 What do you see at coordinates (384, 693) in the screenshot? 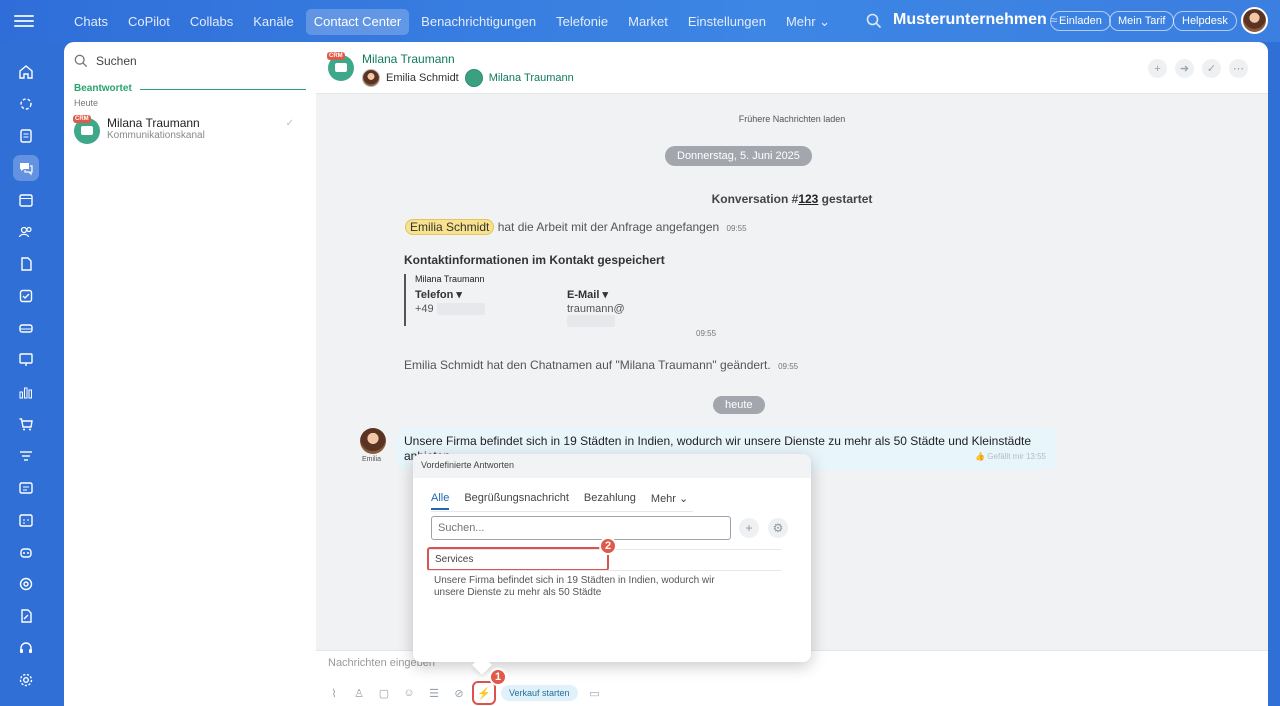
I see `form-icon: ▢` at bounding box center [384, 693].